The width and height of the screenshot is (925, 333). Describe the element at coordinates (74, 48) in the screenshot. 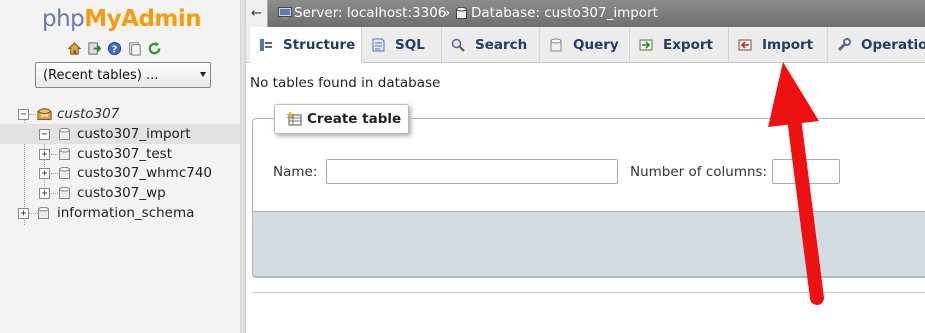

I see `home-icon` at that location.